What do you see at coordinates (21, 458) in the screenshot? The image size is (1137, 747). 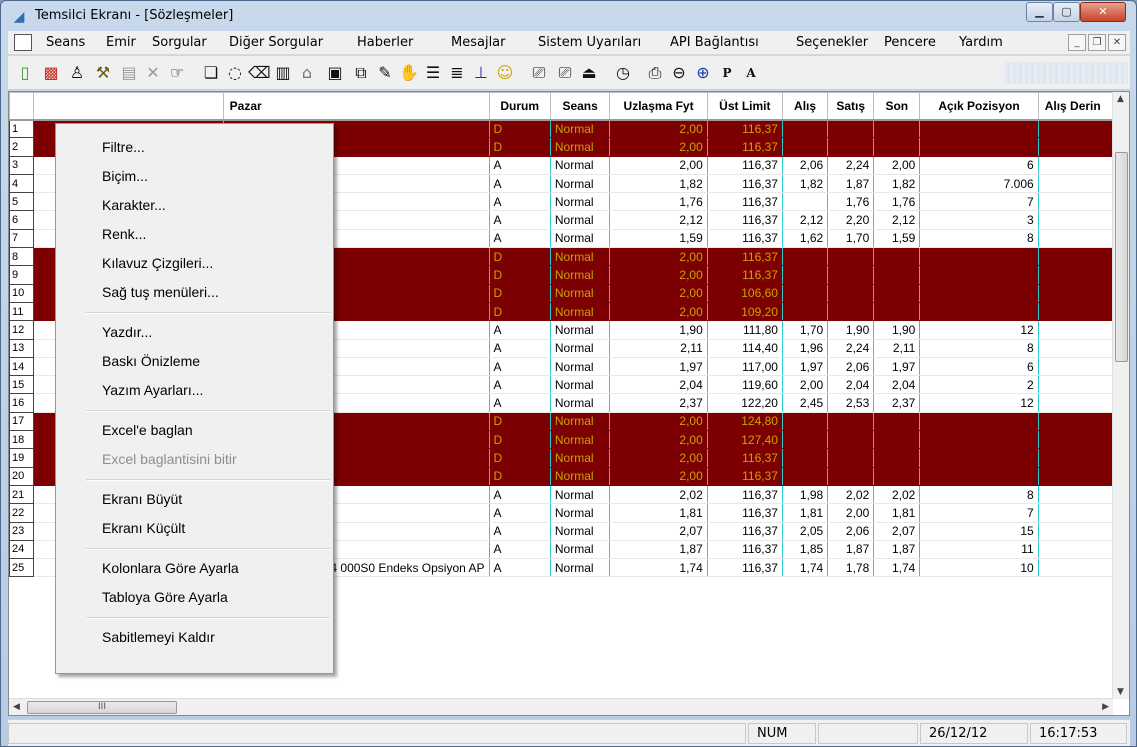 I see `cell-n: 19` at bounding box center [21, 458].